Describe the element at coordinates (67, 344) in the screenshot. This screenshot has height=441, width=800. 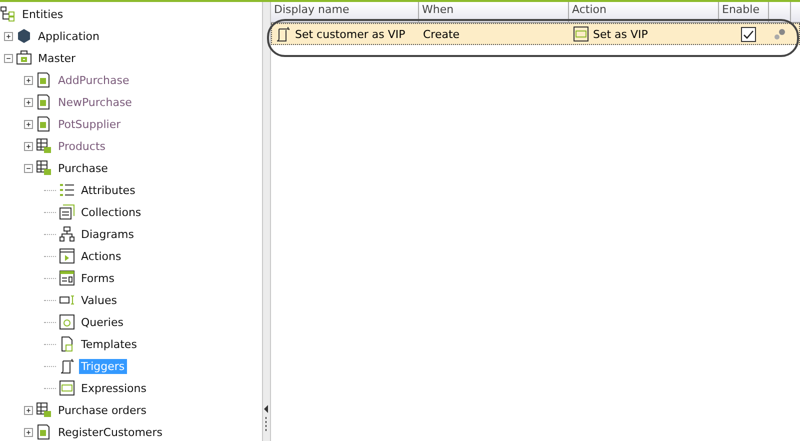
I see `template-icon` at that location.